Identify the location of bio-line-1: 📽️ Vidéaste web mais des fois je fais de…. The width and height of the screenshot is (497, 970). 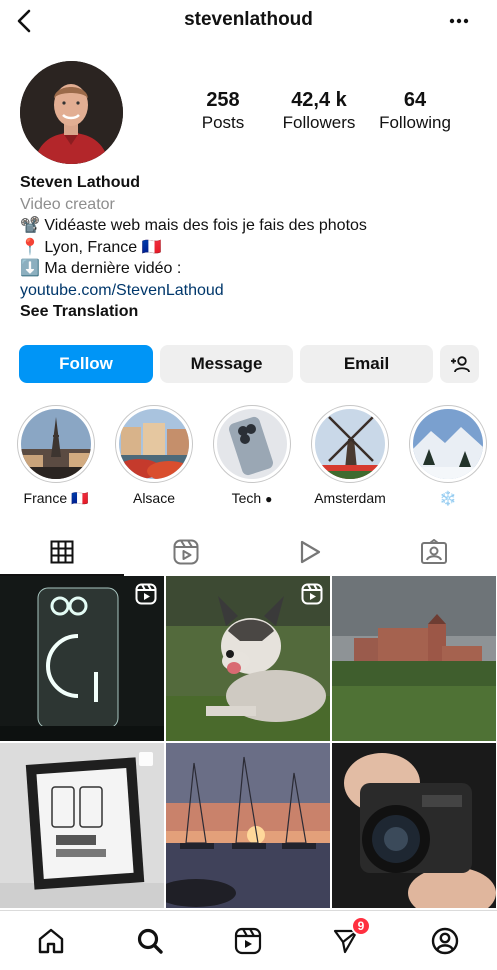
(193, 225).